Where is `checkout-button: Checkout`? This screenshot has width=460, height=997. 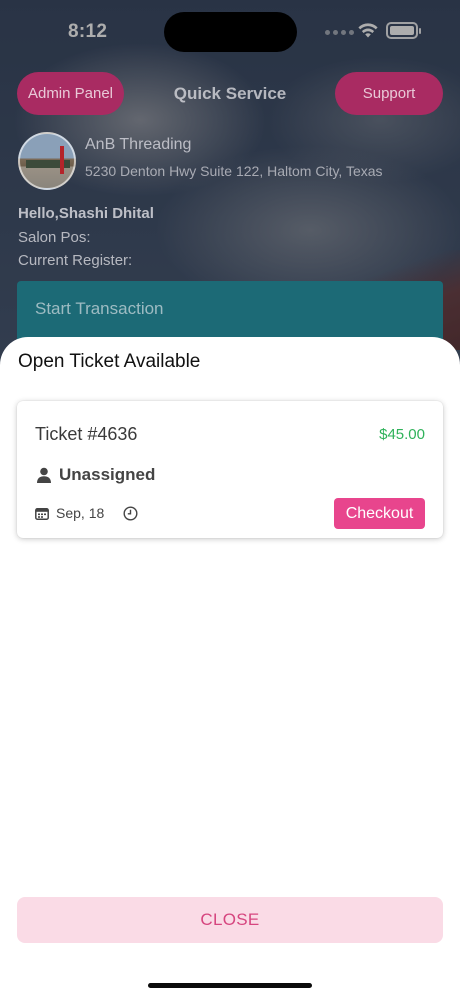
checkout-button: Checkout is located at coordinates (379, 513).